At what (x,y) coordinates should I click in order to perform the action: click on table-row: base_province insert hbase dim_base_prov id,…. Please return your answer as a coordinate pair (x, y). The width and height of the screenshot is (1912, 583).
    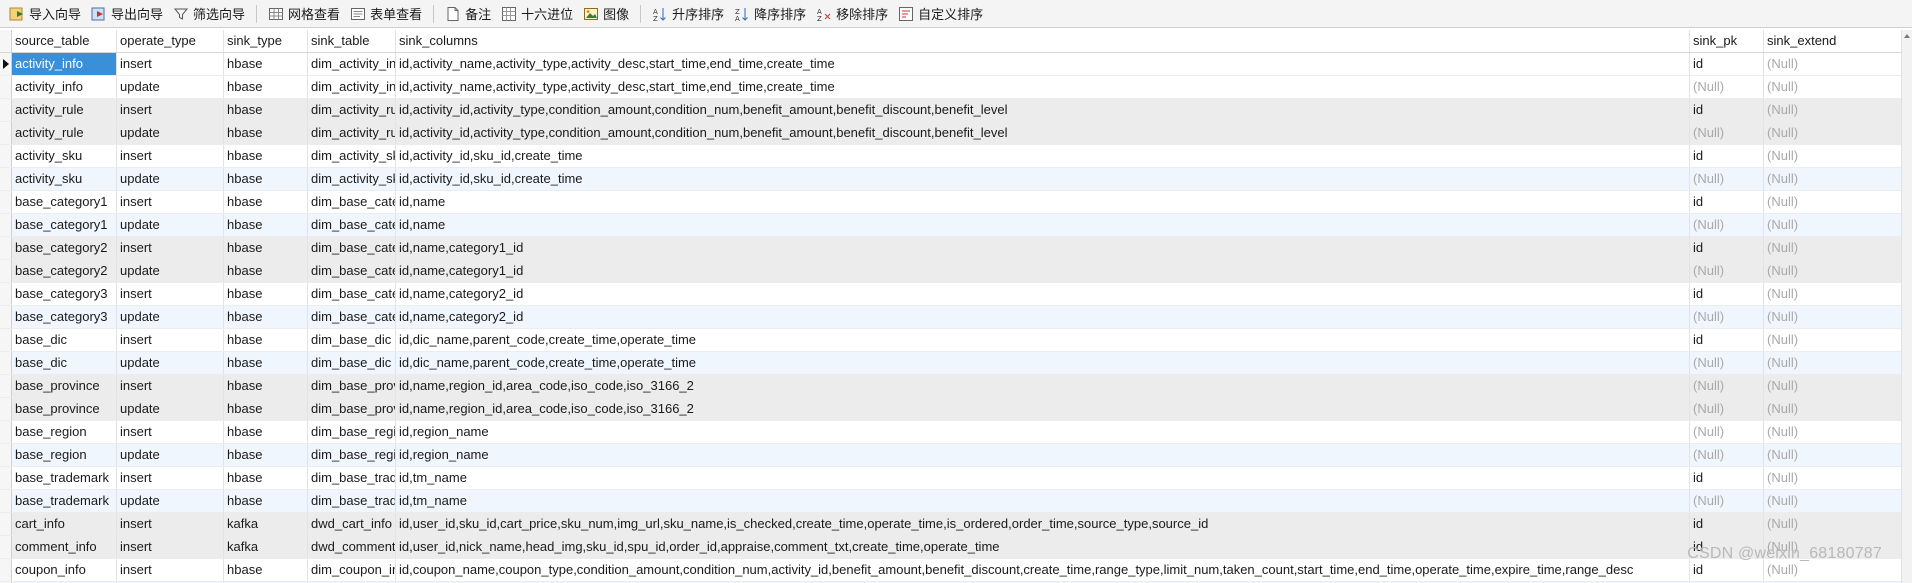
    Looking at the image, I should click on (956, 386).